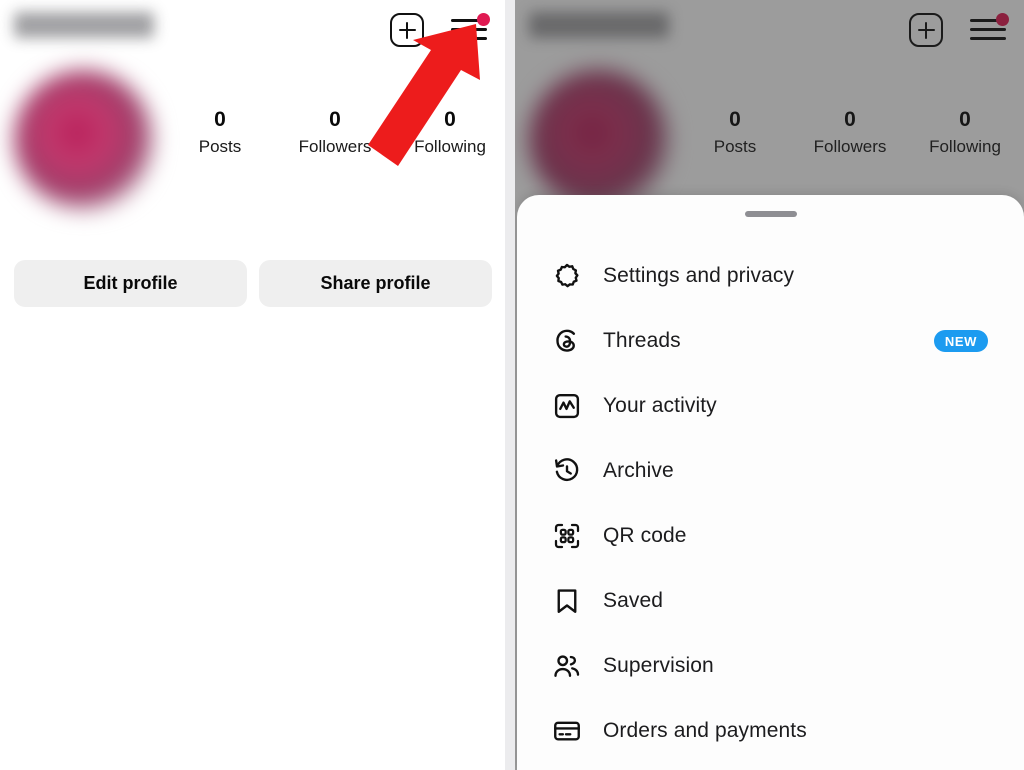 Image resolution: width=1024 pixels, height=770 pixels. What do you see at coordinates (567, 601) in the screenshot?
I see `bookmark-icon` at bounding box center [567, 601].